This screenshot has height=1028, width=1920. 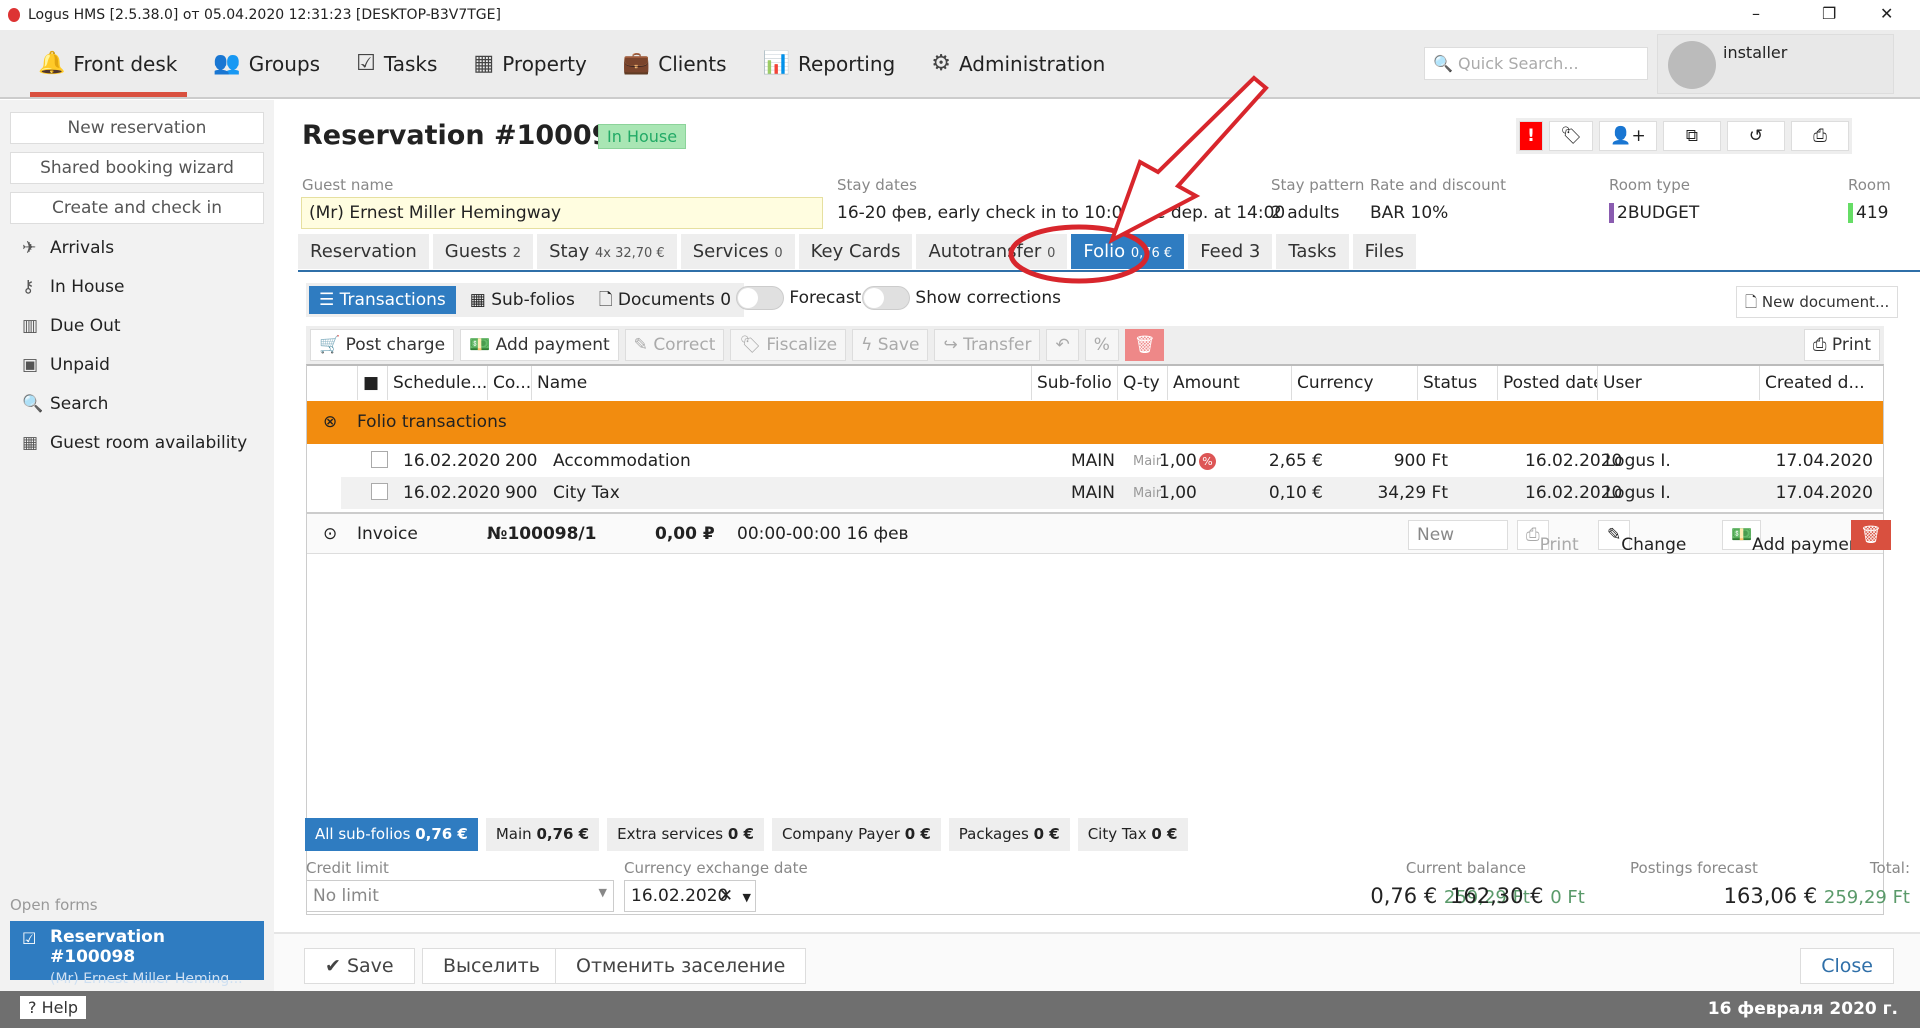 What do you see at coordinates (542, 534) in the screenshot?
I see `invoice-number: №100098/1` at bounding box center [542, 534].